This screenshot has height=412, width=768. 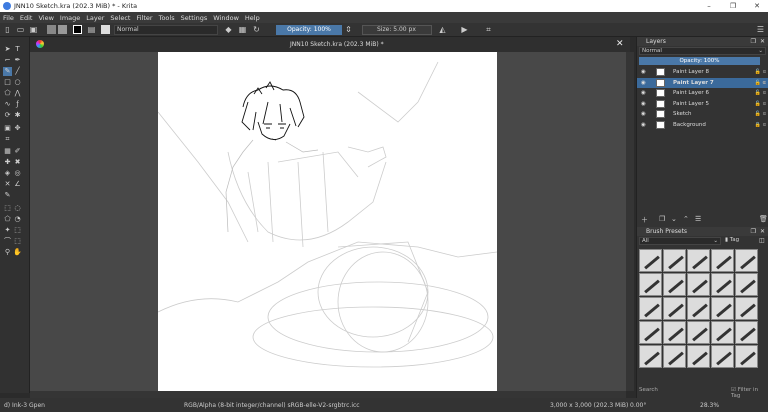 I want to click on layer-blend-mode-select: Normal ⌄, so click(x=702, y=51).